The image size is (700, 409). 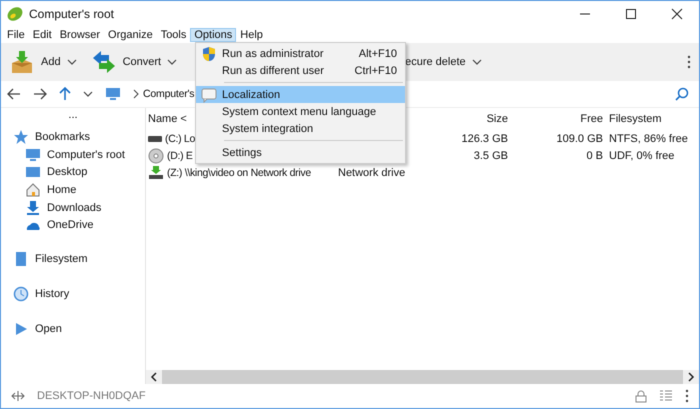 I want to click on play-icon, so click(x=21, y=328).